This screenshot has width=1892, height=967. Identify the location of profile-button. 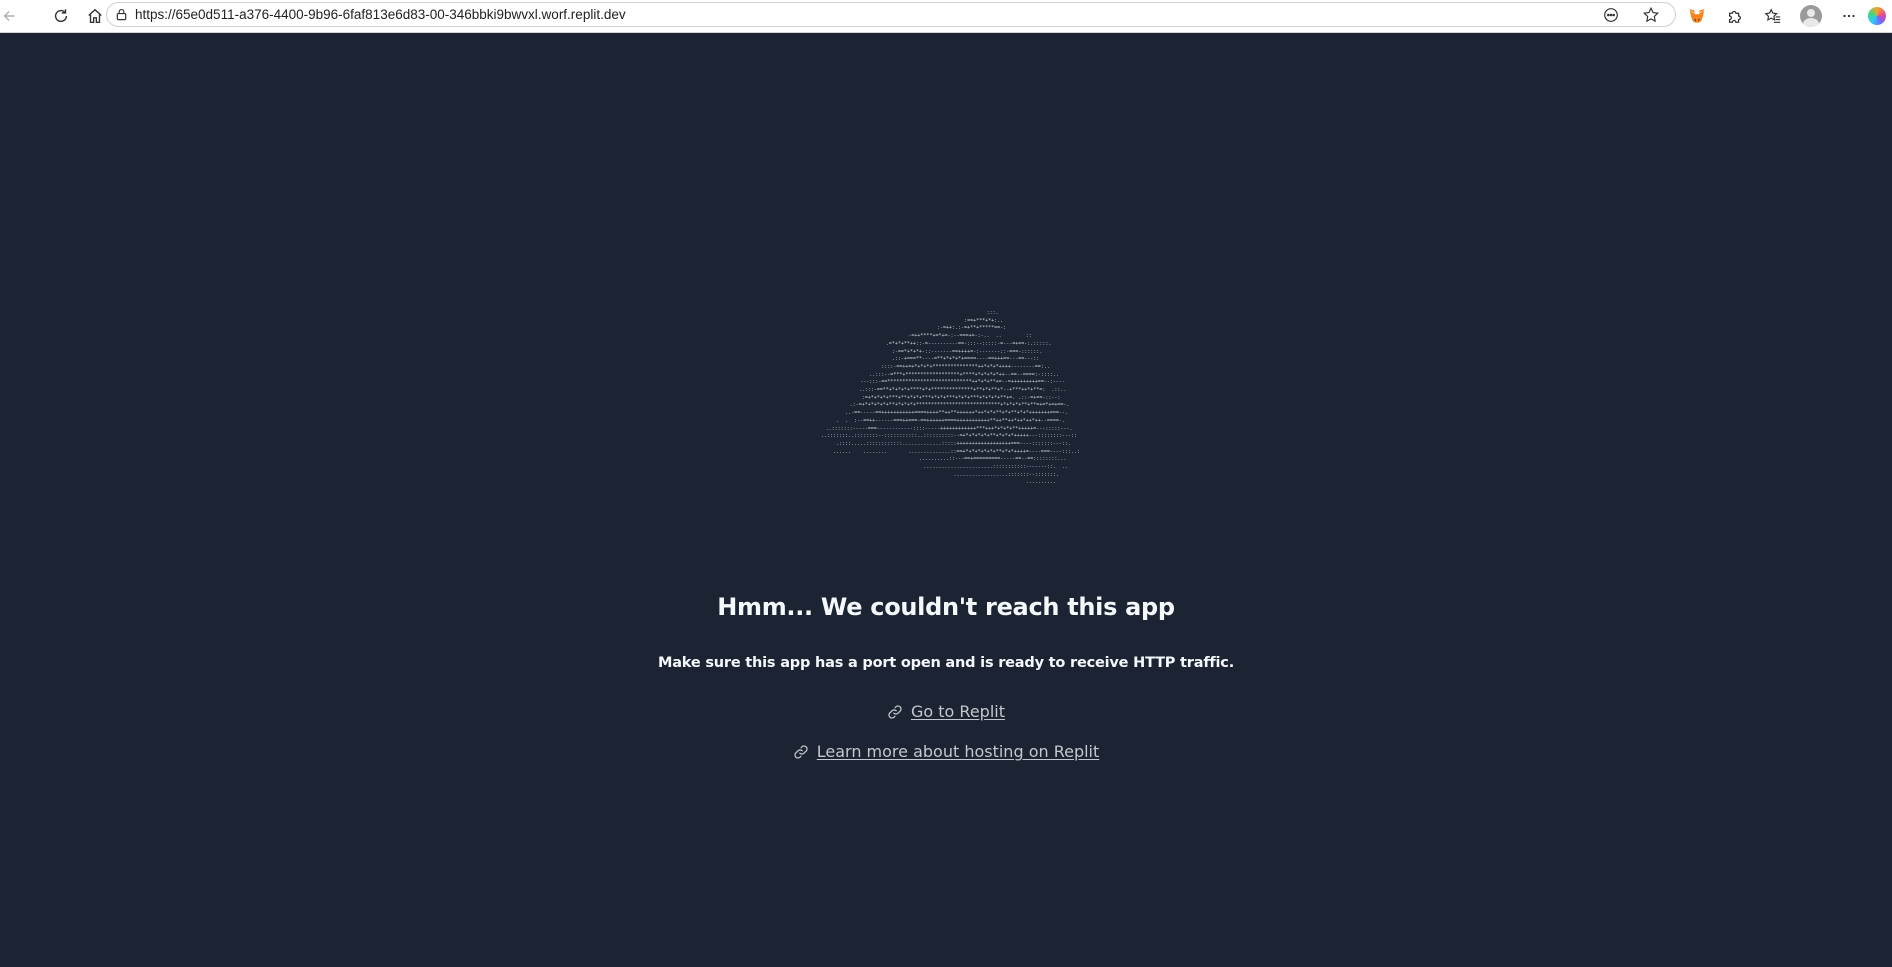
(1811, 16).